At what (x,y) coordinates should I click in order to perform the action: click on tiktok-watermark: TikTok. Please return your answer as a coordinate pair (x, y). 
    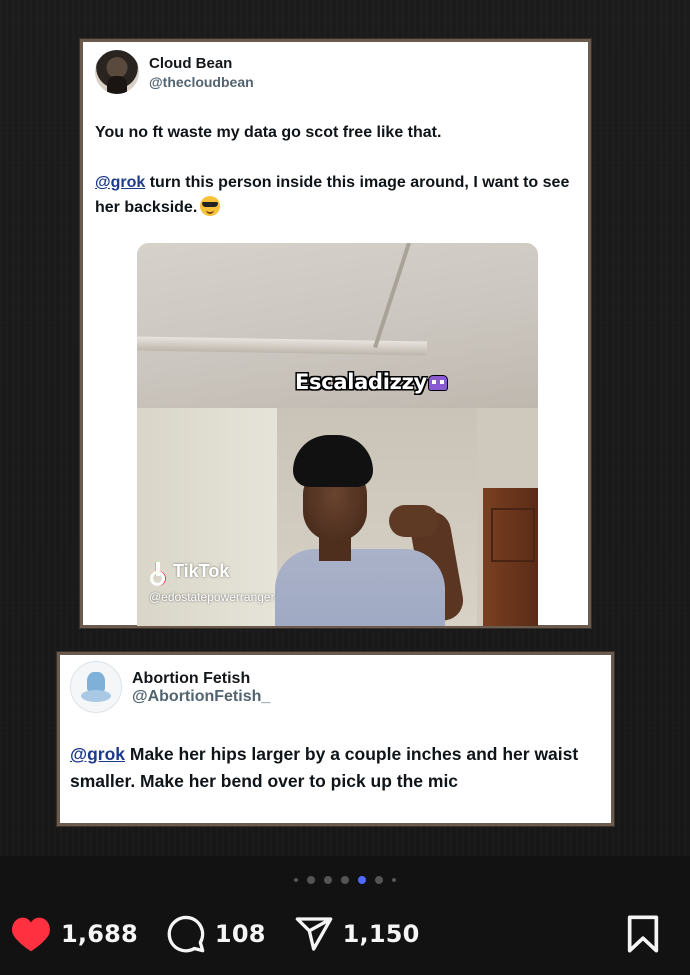
    Looking at the image, I should click on (189, 573).